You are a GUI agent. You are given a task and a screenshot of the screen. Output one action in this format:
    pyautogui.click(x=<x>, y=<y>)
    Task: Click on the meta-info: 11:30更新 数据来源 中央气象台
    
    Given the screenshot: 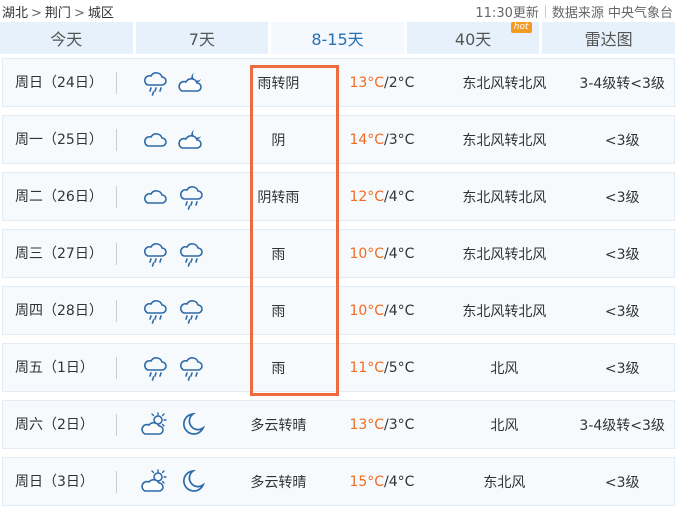 What is the action you would take?
    pyautogui.click(x=574, y=11)
    